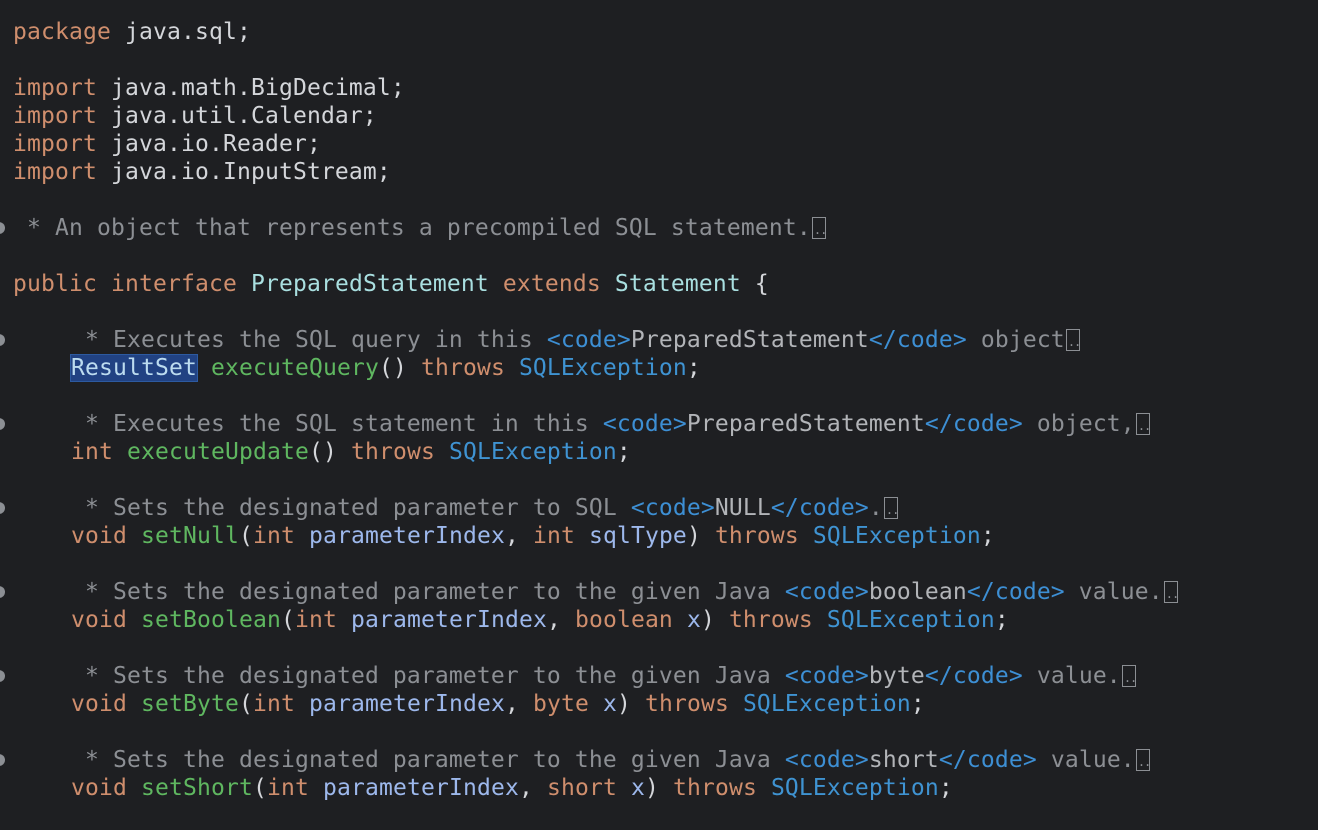  What do you see at coordinates (218, 452) in the screenshot?
I see `method-name: executeUpdate` at bounding box center [218, 452].